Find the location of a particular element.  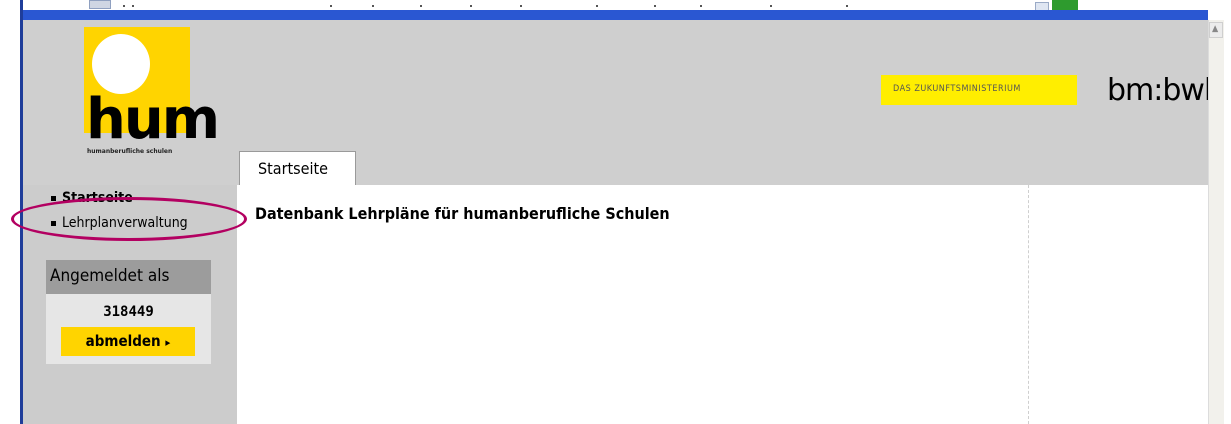

user-id: 318449 is located at coordinates (128, 312).